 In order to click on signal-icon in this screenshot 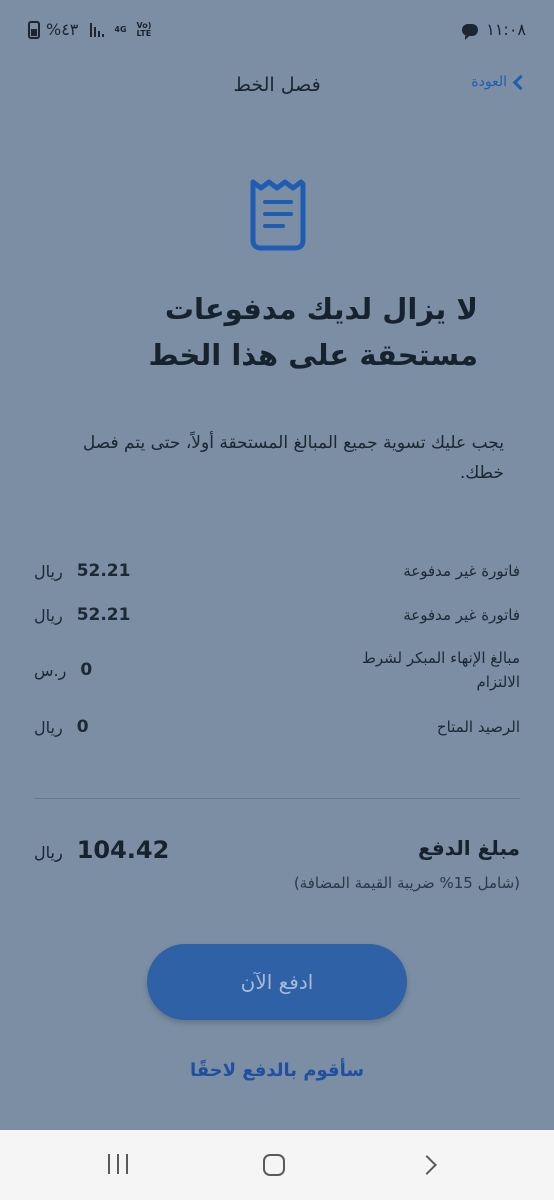, I will do `click(97, 29)`.